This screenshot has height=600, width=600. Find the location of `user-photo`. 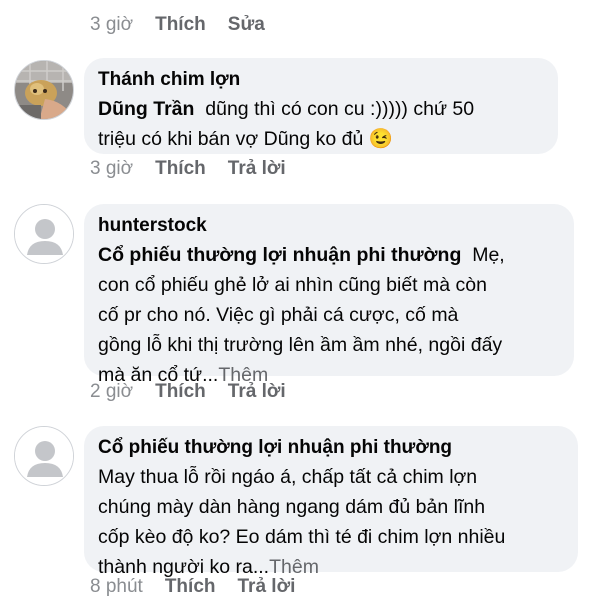

user-photo is located at coordinates (44, 90).